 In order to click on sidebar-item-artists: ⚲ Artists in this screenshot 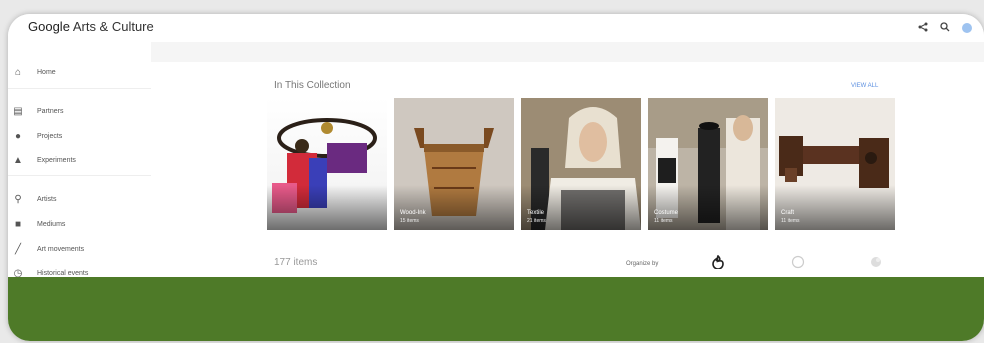, I will do `click(79, 199)`.